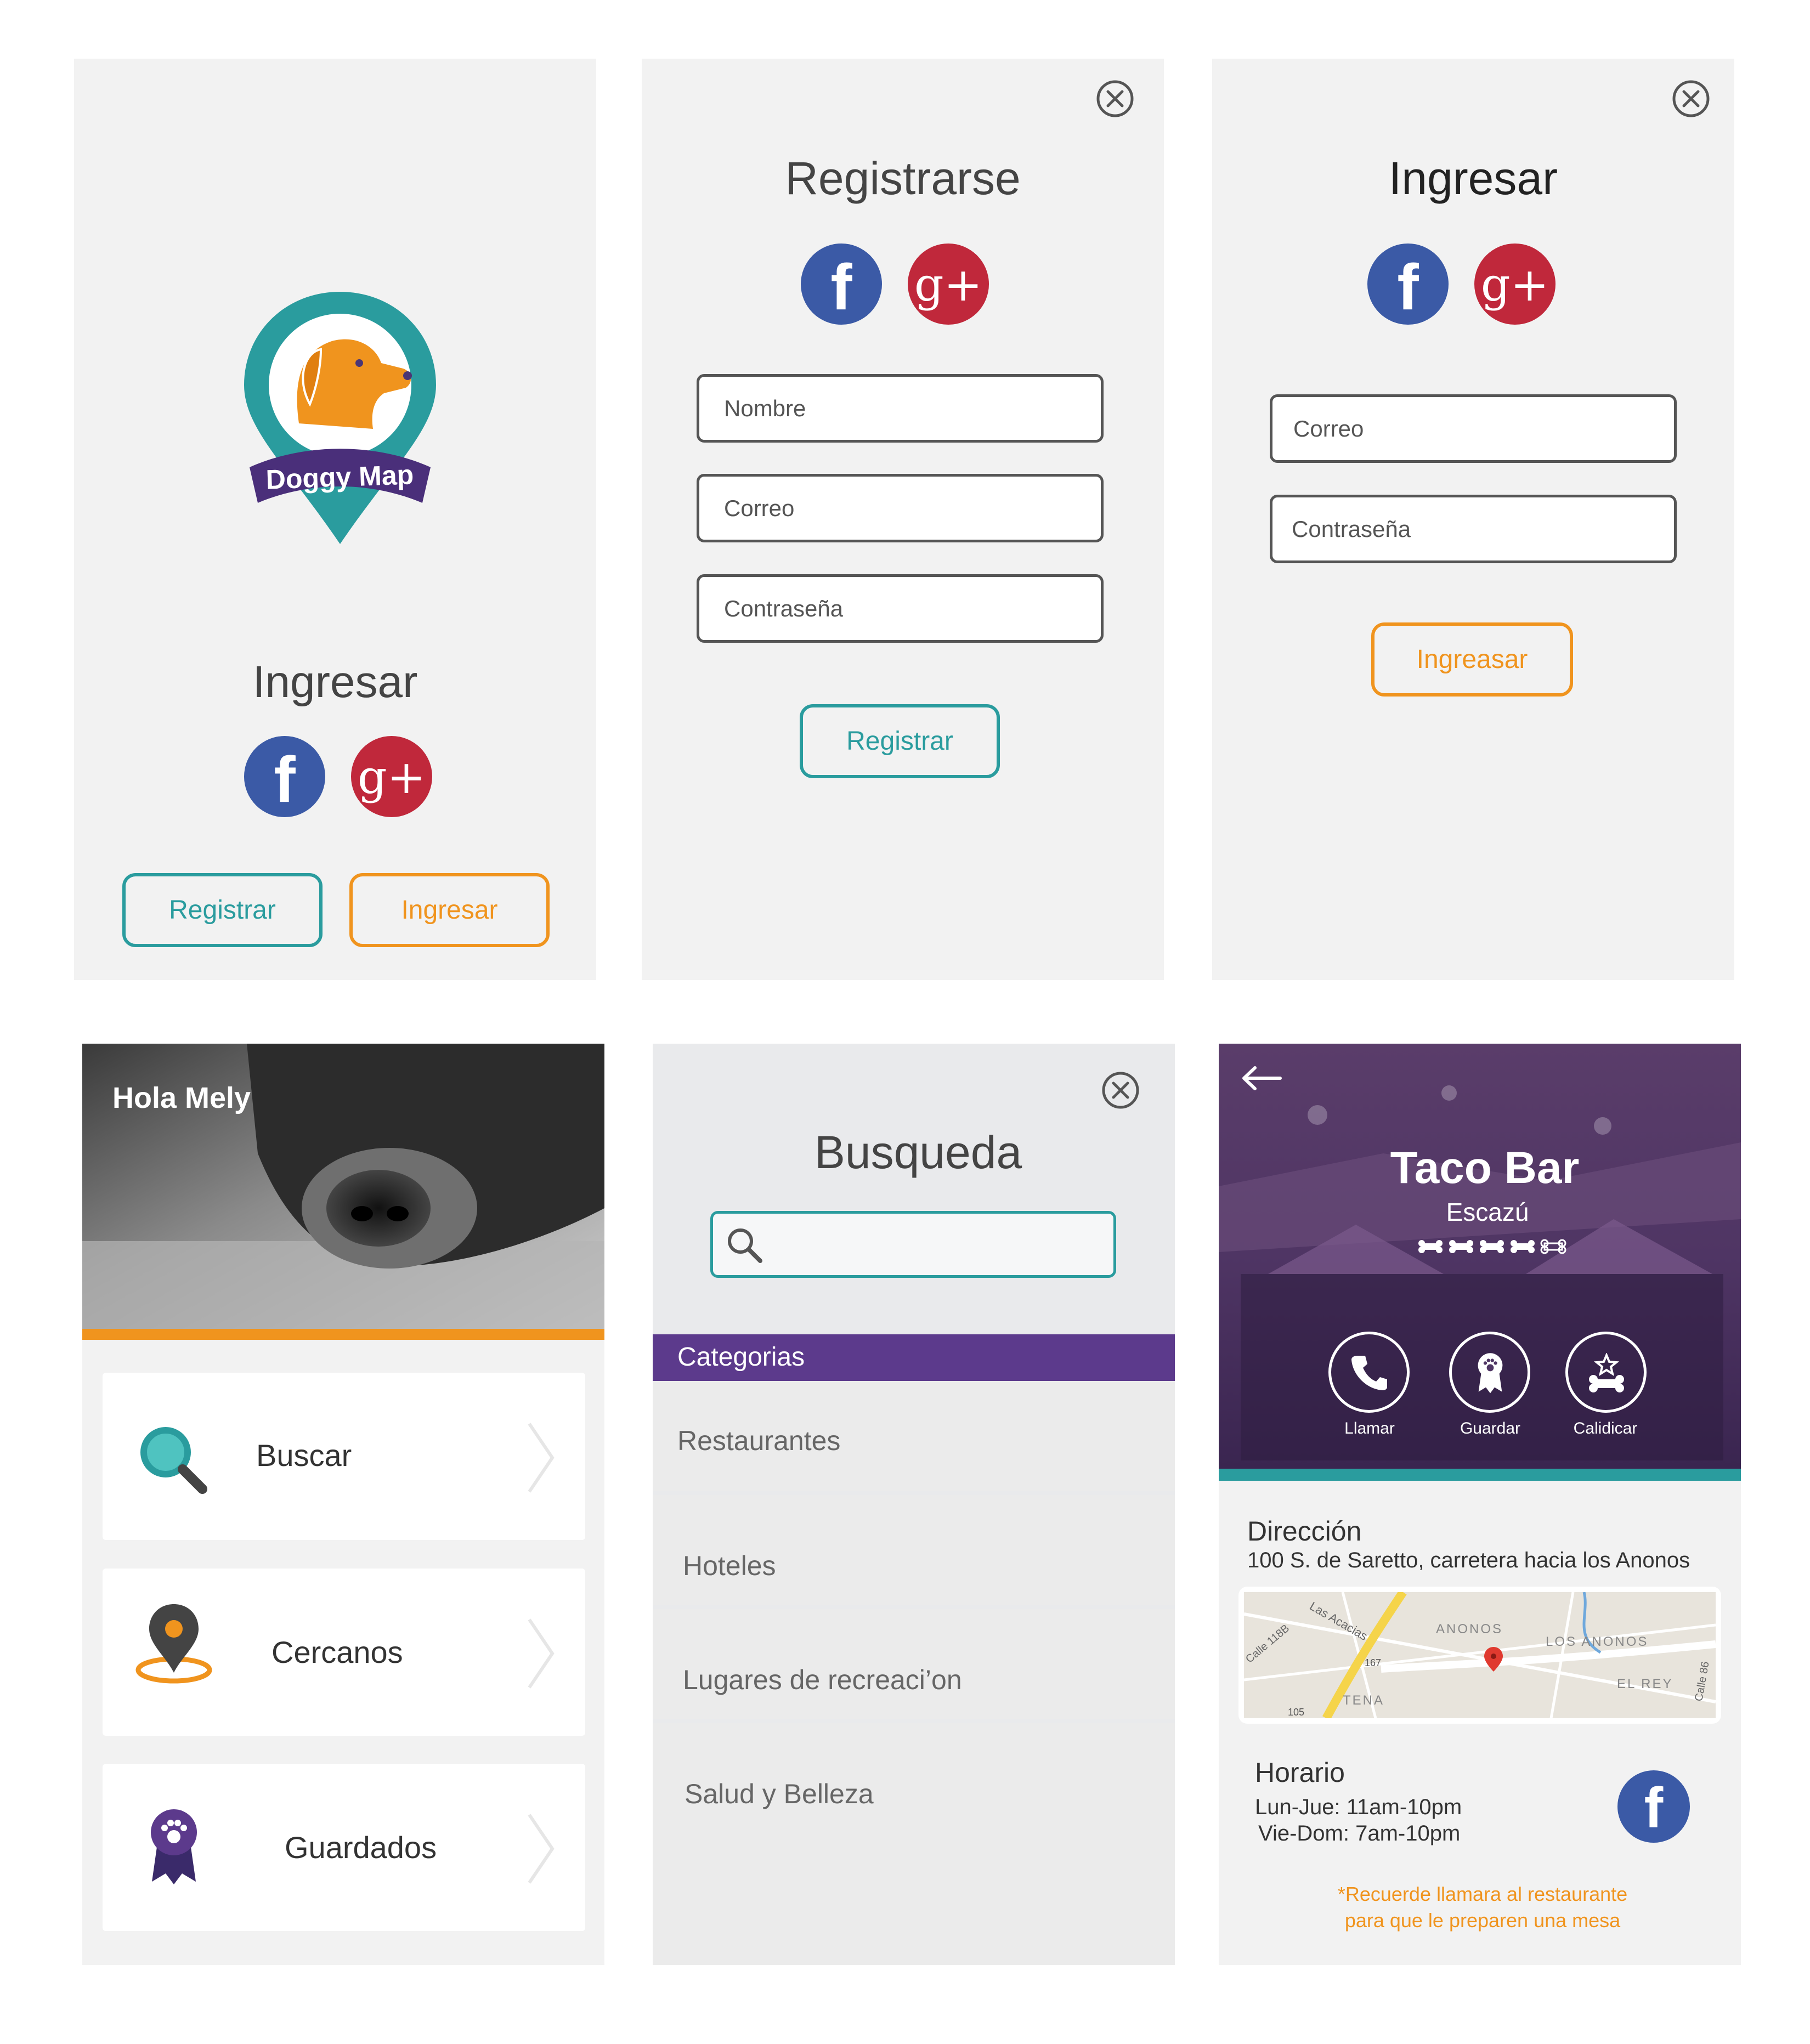  Describe the element at coordinates (900, 741) in the screenshot. I see `register-submit-button: Registrar` at that location.